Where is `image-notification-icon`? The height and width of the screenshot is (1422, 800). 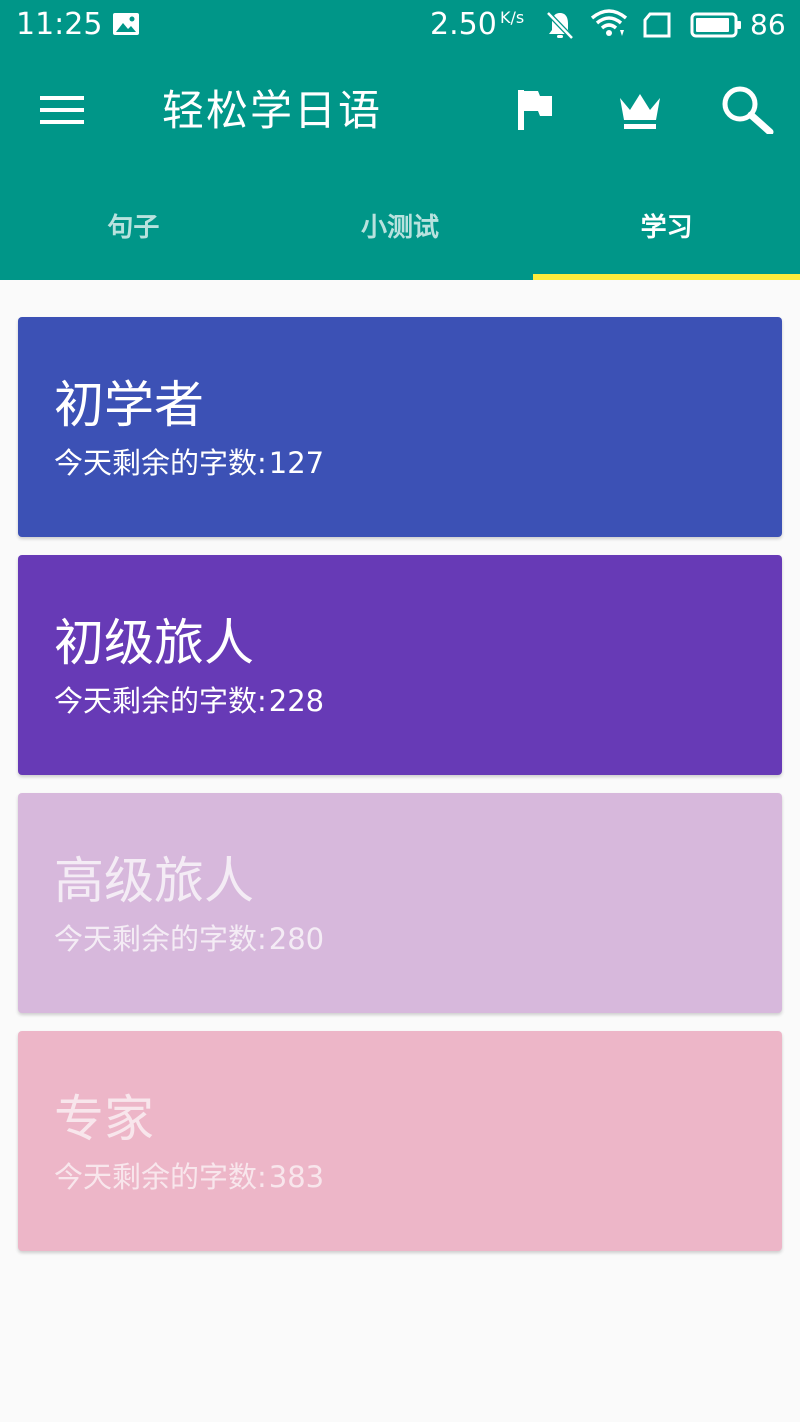
image-notification-icon is located at coordinates (126, 24).